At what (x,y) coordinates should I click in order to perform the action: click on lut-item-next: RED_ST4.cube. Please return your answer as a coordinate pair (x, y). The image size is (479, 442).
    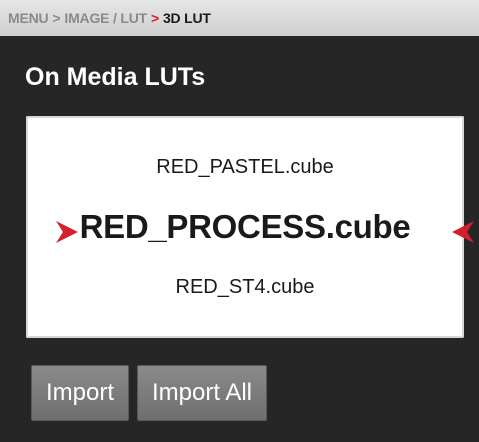
    Looking at the image, I should click on (245, 287).